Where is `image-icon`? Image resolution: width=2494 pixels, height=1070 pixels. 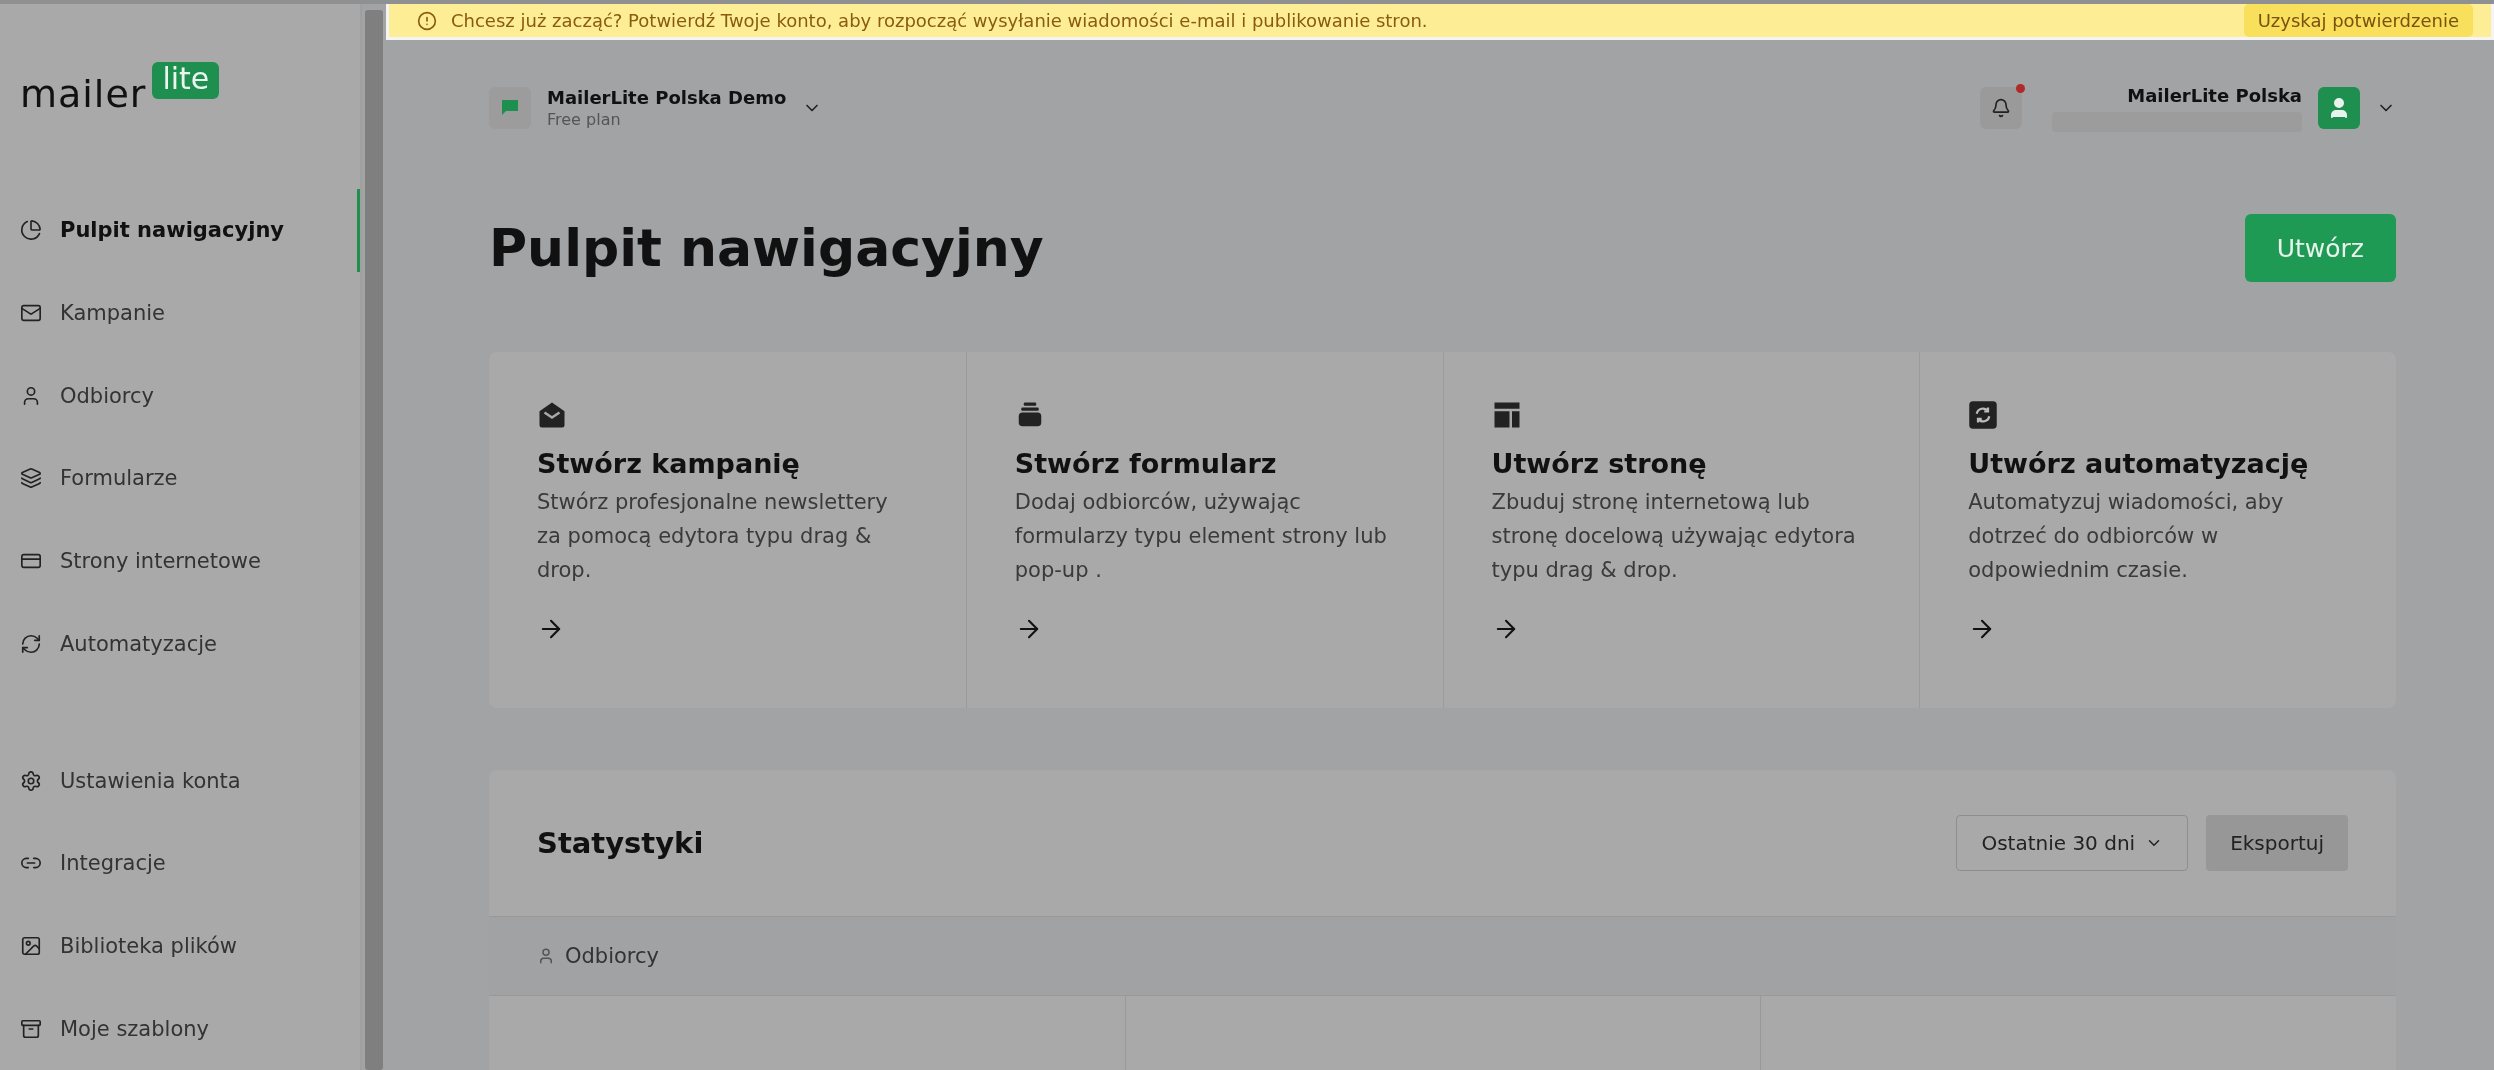 image-icon is located at coordinates (31, 946).